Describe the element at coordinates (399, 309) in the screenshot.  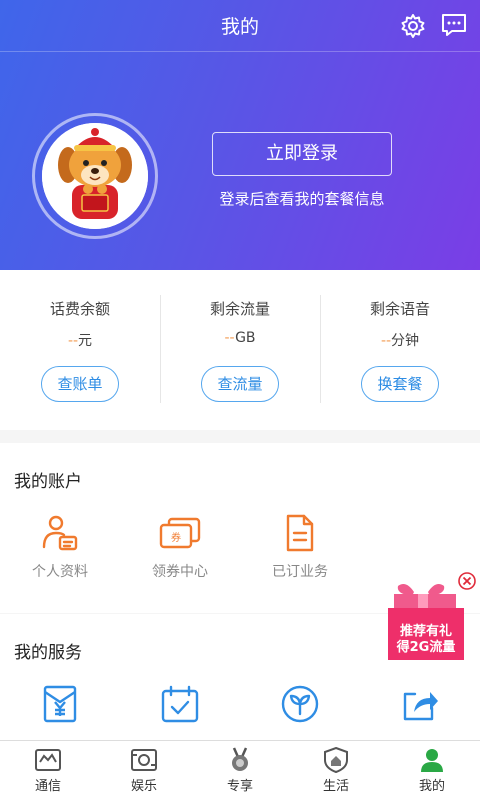
I see `stat-label: 剩余语音` at that location.